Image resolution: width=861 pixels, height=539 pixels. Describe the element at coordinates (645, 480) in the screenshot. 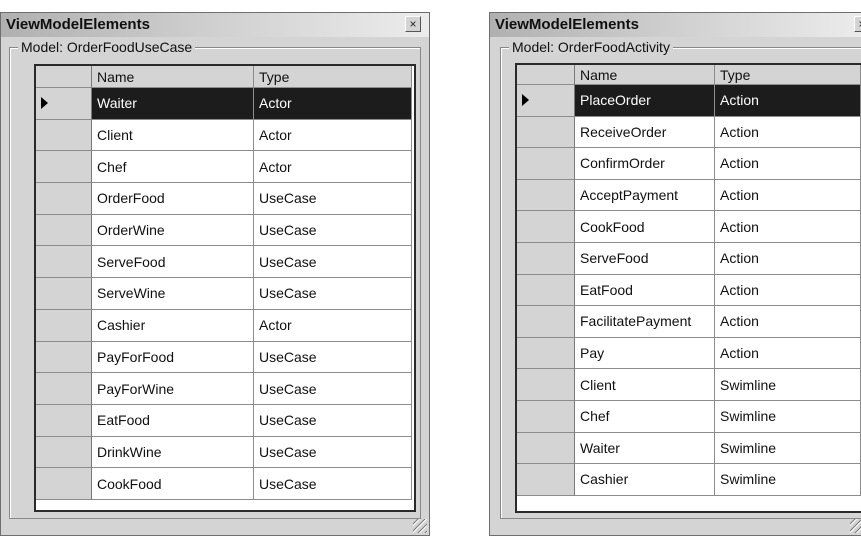

I see `name-cell: Cashier` at that location.